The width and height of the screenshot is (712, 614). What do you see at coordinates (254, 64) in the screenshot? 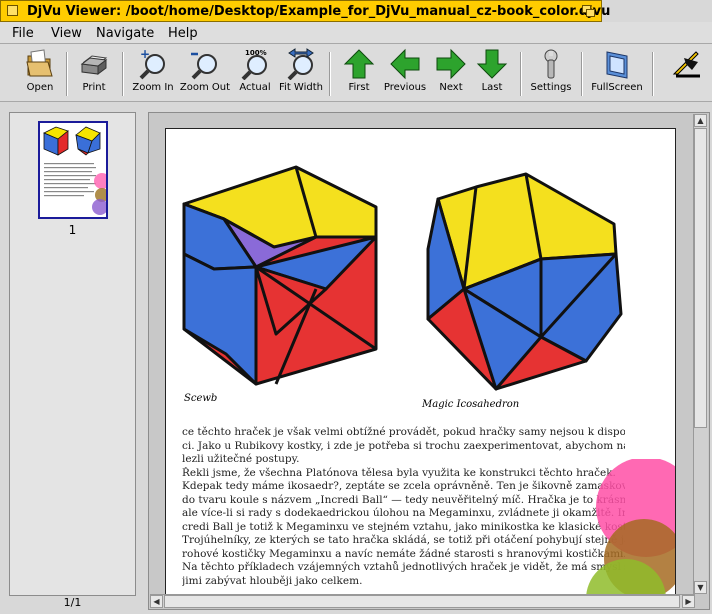
I see `actual-size-icon: 100%` at bounding box center [254, 64].